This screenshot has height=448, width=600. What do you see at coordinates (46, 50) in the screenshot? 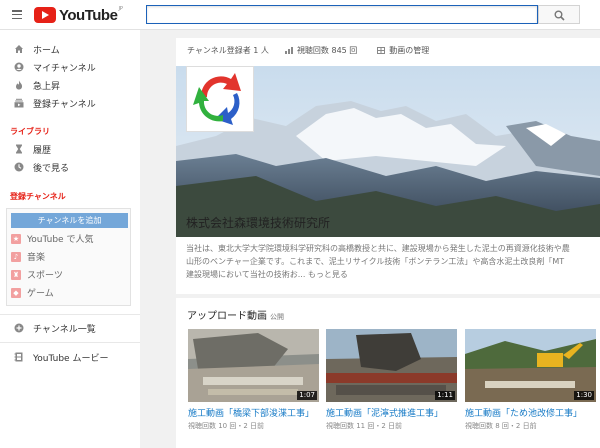
I see `sidebar-item-label: ホーム` at bounding box center [46, 50].